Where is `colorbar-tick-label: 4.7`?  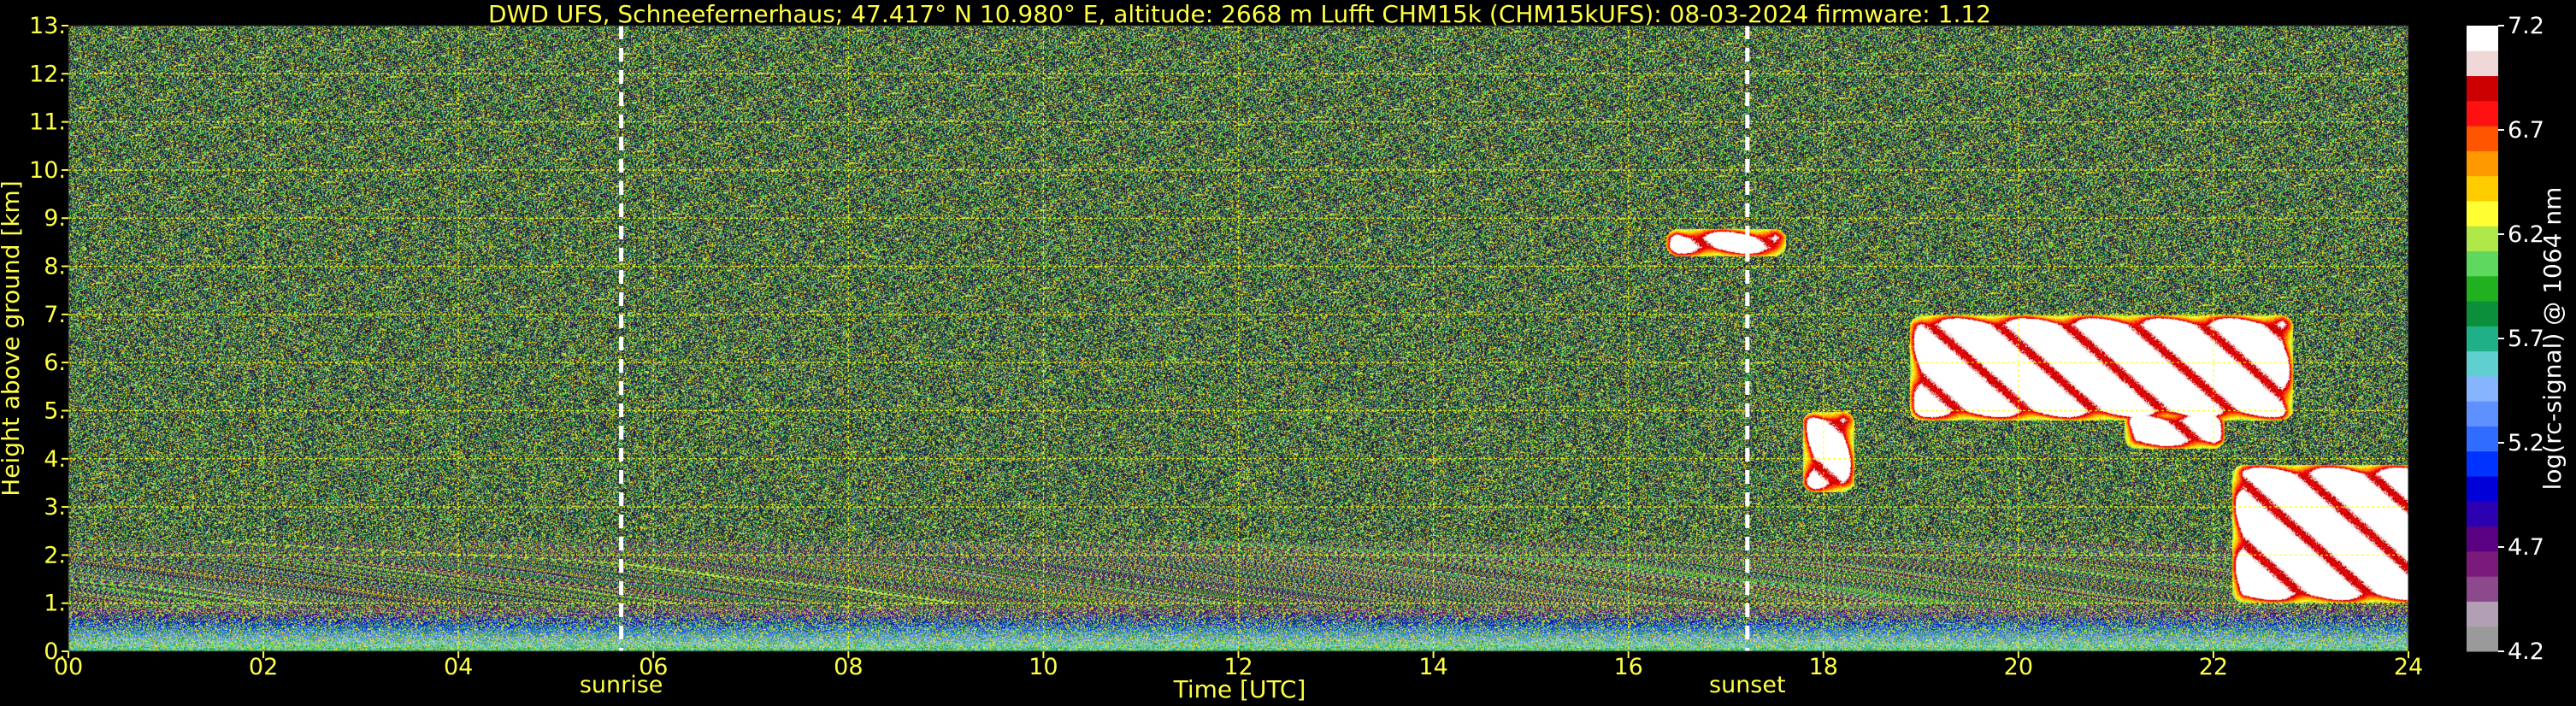 colorbar-tick-label: 4.7 is located at coordinates (2526, 547).